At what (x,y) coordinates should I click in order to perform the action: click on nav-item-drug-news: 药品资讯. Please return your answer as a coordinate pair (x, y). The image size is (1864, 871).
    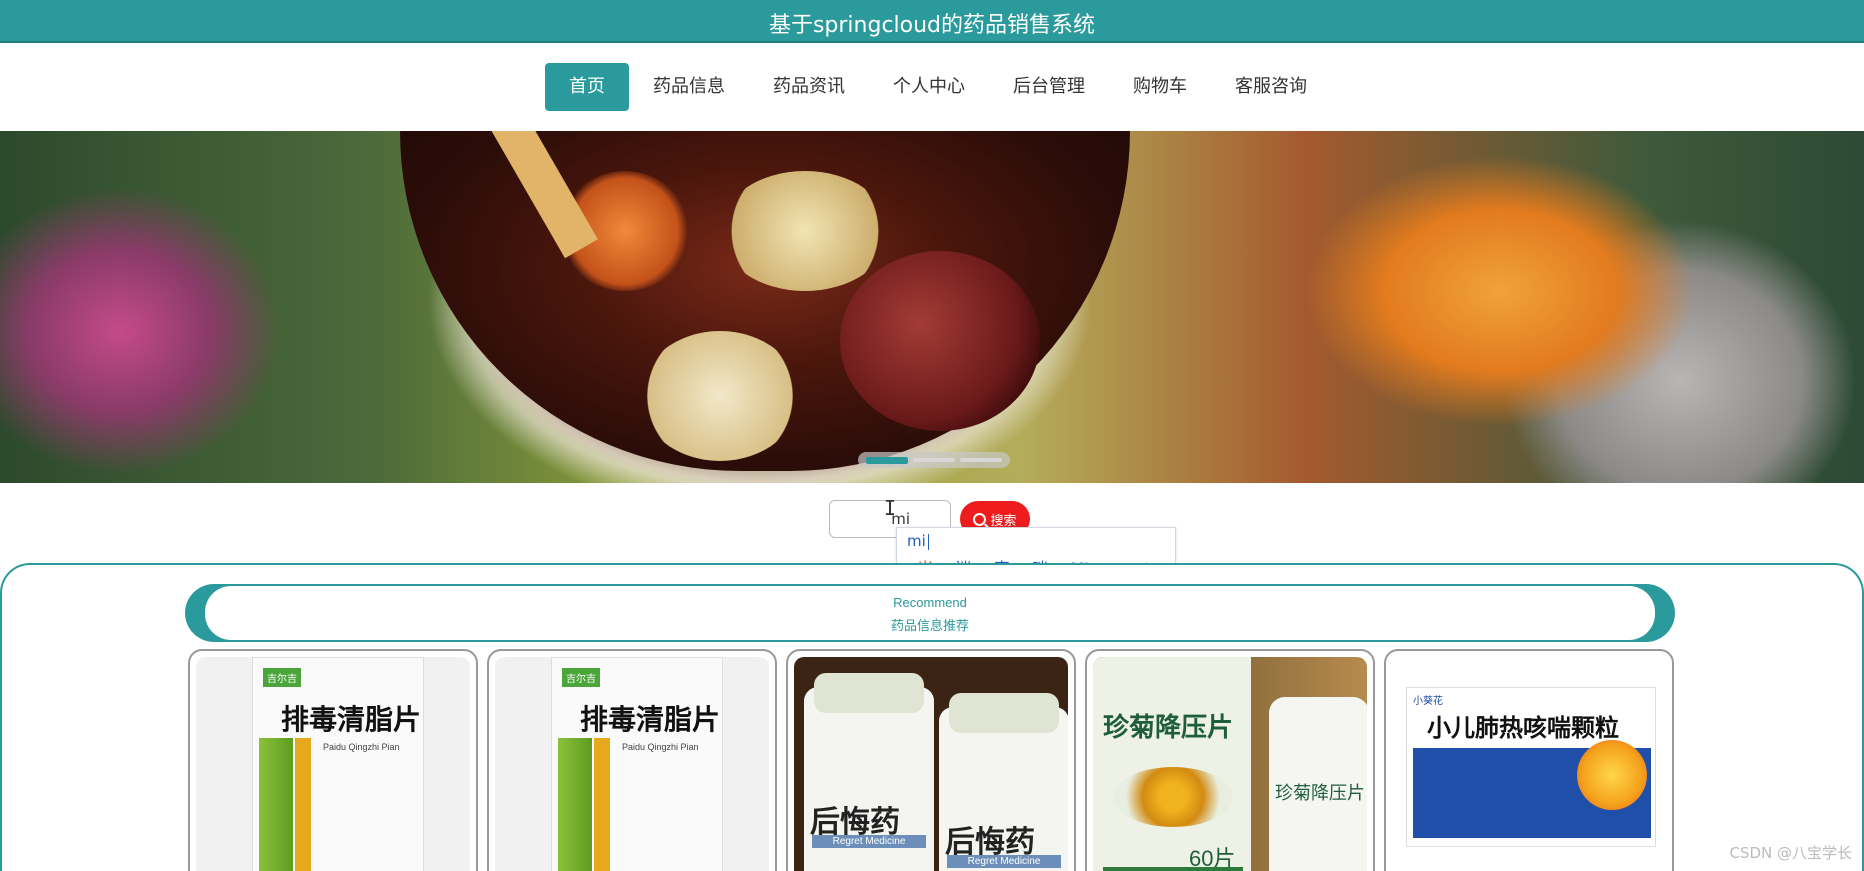
    Looking at the image, I should click on (809, 87).